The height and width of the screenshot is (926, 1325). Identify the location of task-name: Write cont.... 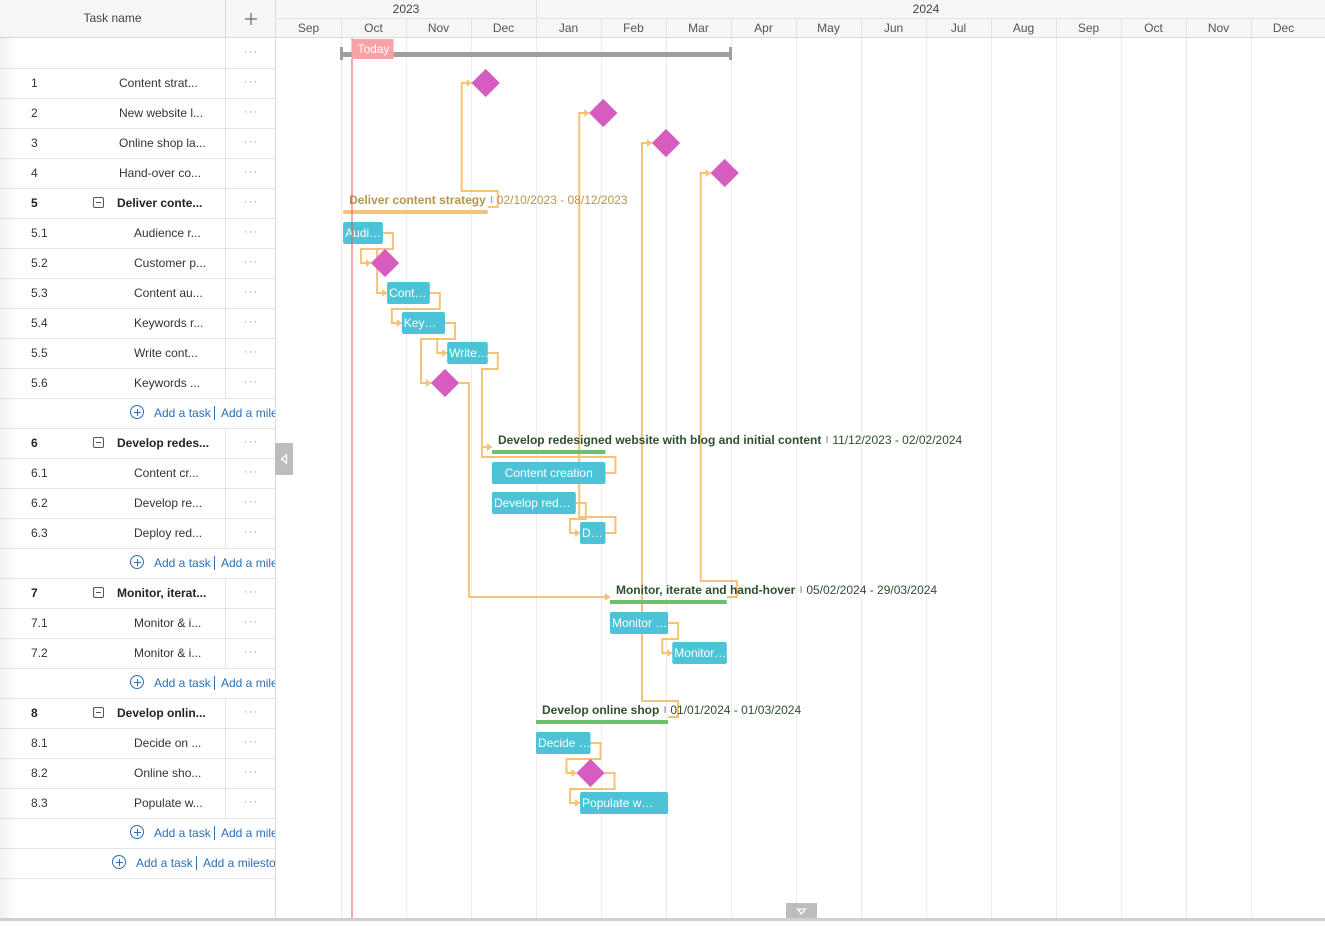
(166, 353).